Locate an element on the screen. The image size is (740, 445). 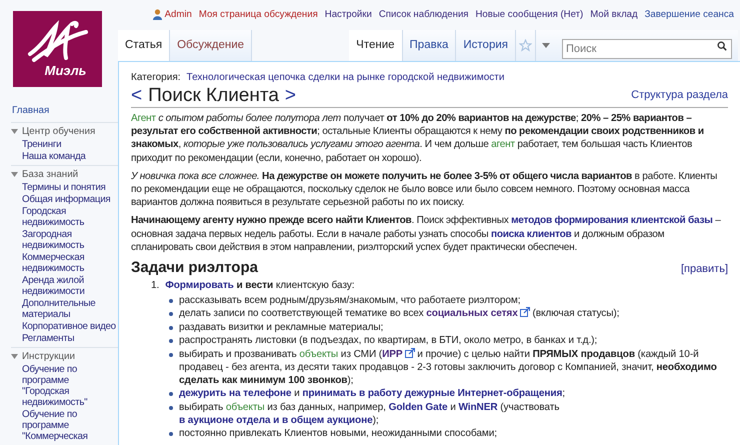
list-item-text: распространять листовки (в подъездах, по квартирам, в БТИ, около метро, в банках и т.д.); is located at coordinates (388, 341).